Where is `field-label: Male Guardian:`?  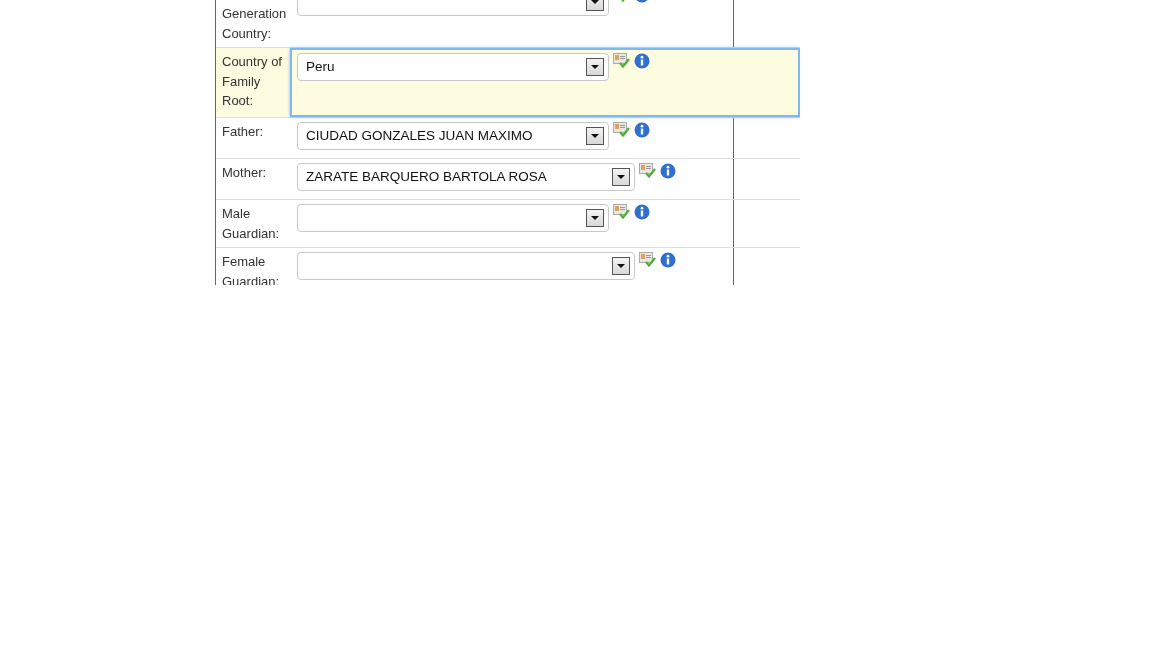 field-label: Male Guardian: is located at coordinates (251, 224).